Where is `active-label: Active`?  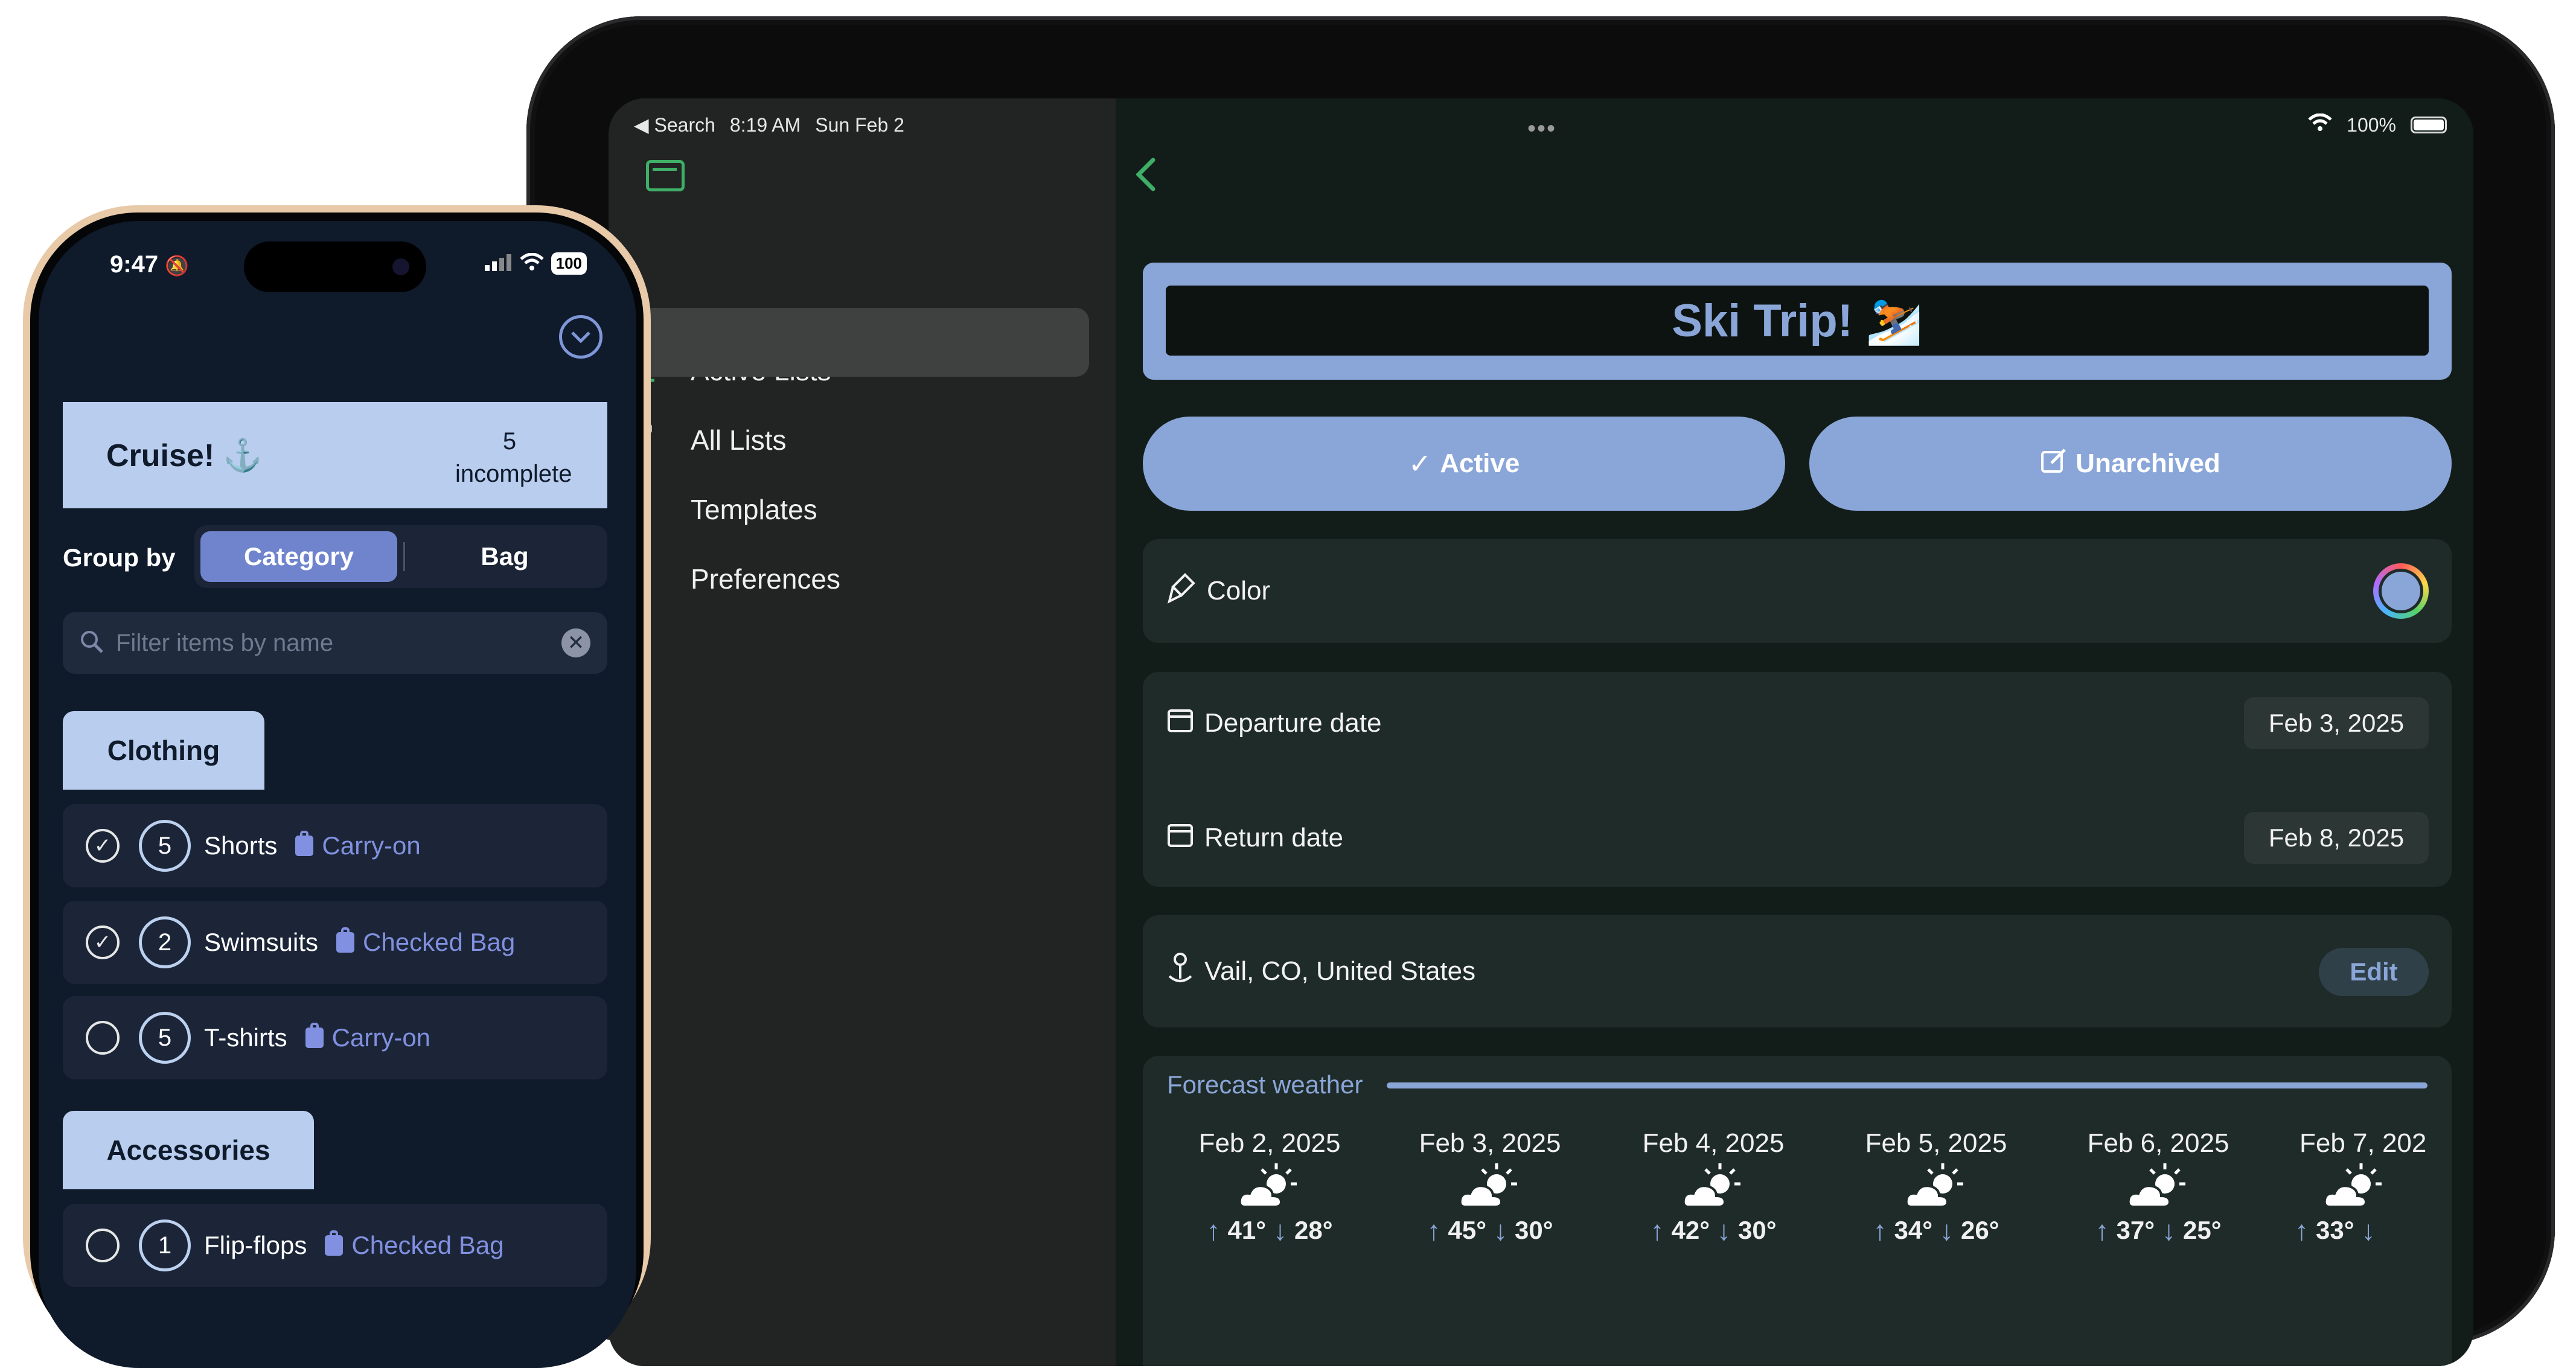
active-label: Active is located at coordinates (1480, 464).